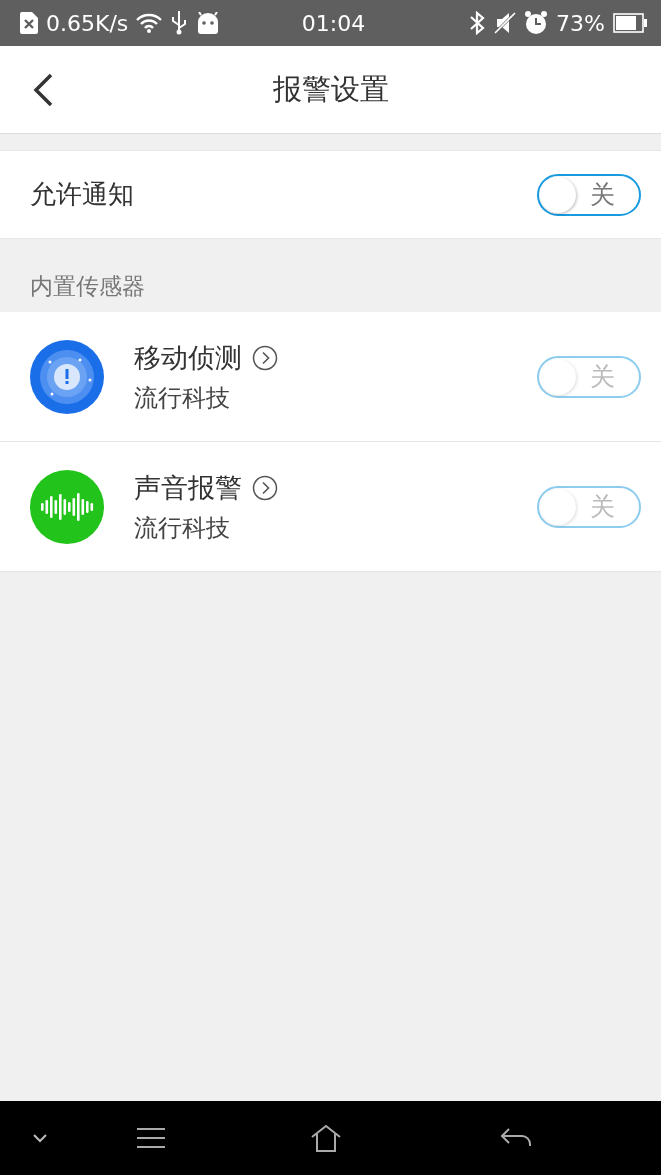 The height and width of the screenshot is (1175, 661). I want to click on sensor-name: 移动侦测, so click(188, 357).